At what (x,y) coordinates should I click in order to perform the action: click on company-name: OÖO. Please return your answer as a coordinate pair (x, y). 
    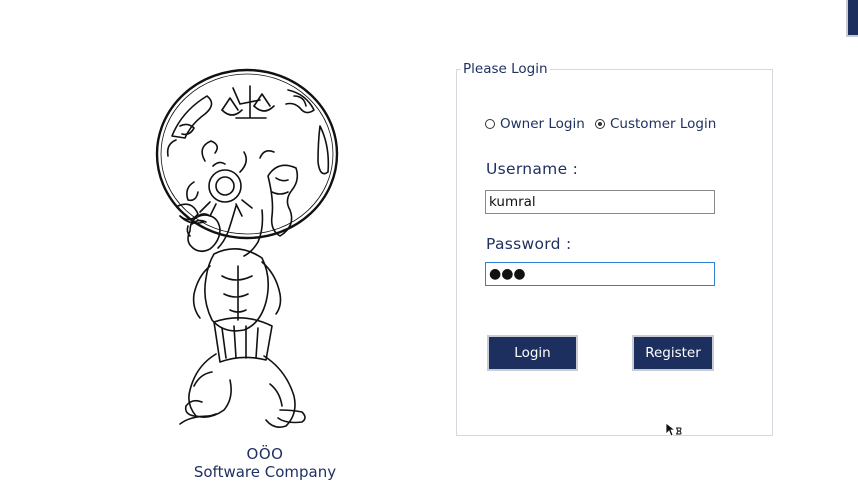
    Looking at the image, I should click on (265, 454).